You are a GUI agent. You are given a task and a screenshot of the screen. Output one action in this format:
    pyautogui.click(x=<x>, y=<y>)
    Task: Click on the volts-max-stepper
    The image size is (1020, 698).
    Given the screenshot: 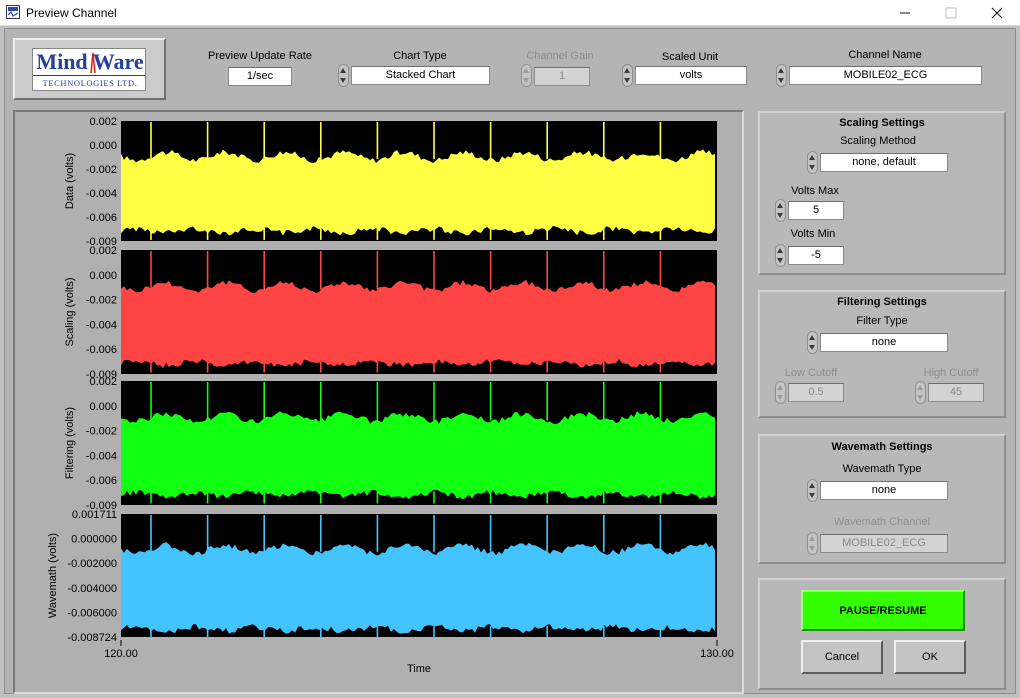 What is the action you would take?
    pyautogui.click(x=780, y=210)
    